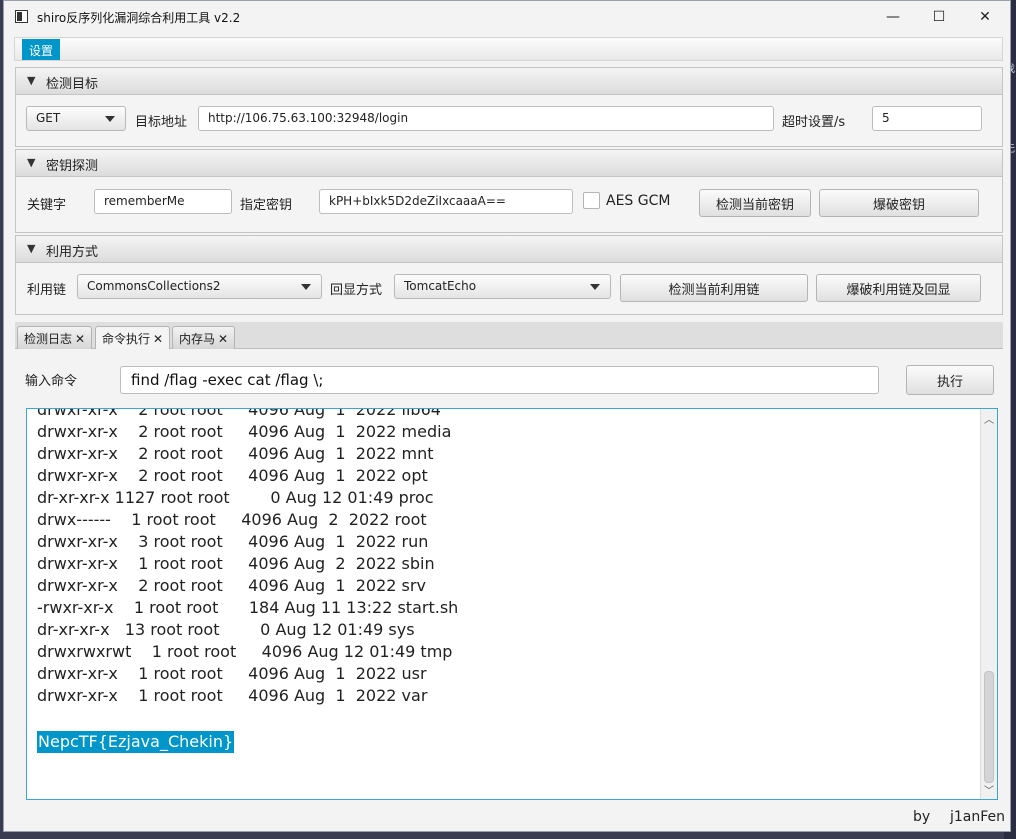 The width and height of the screenshot is (1016, 839). What do you see at coordinates (139, 18) in the screenshot?
I see `window-title: shiro反序列化漏洞综合利用工具 v2.2` at bounding box center [139, 18].